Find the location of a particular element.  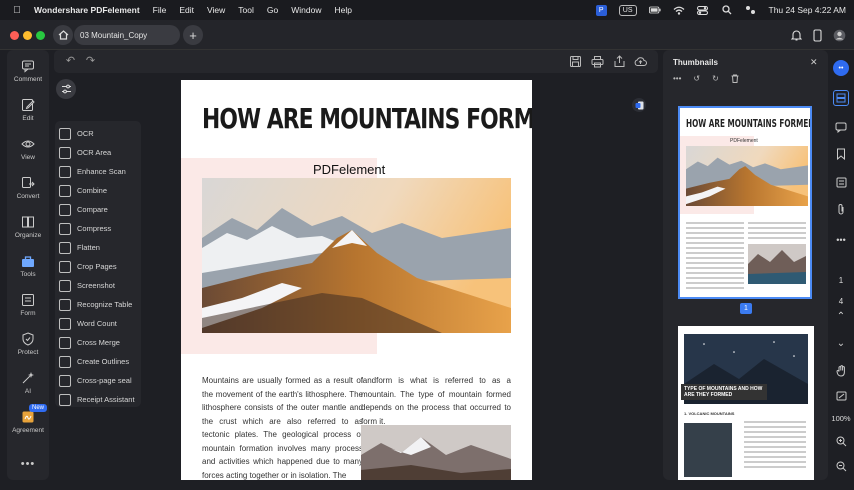

tool-cross-page-seal: Cross-page seal is located at coordinates (98, 380).